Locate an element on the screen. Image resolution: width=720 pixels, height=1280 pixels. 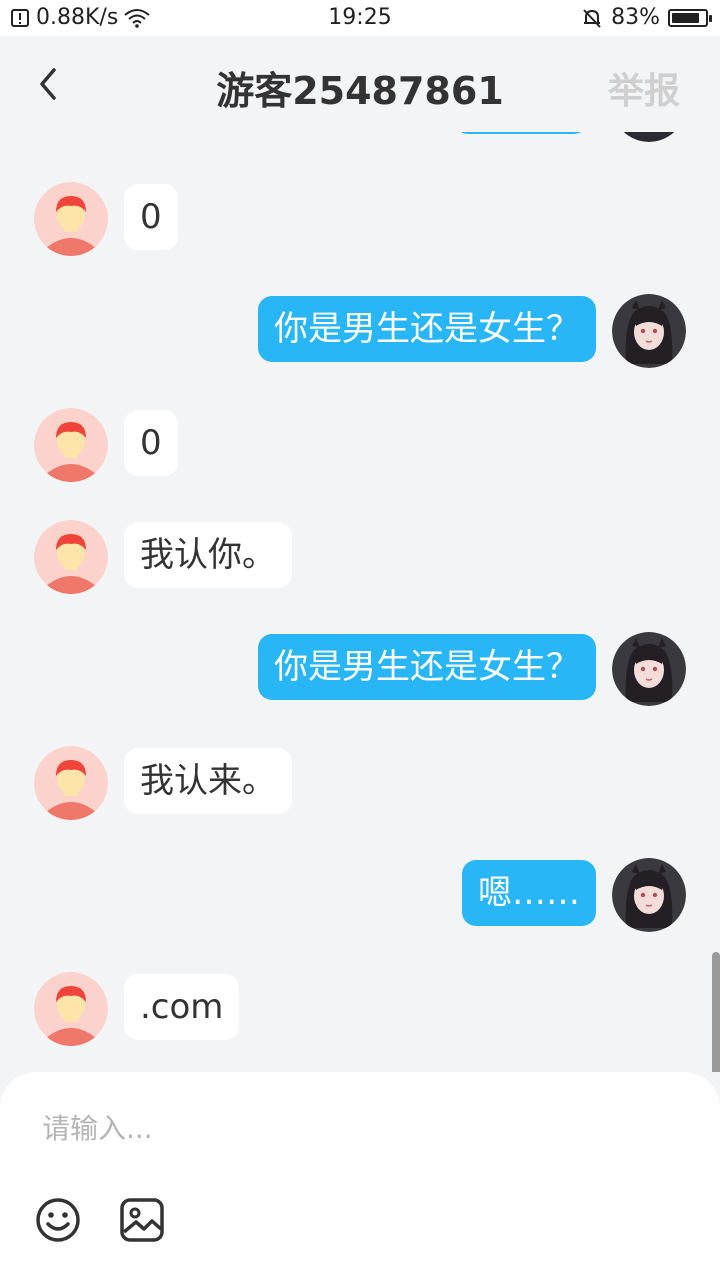
image-icon is located at coordinates (142, 1220).